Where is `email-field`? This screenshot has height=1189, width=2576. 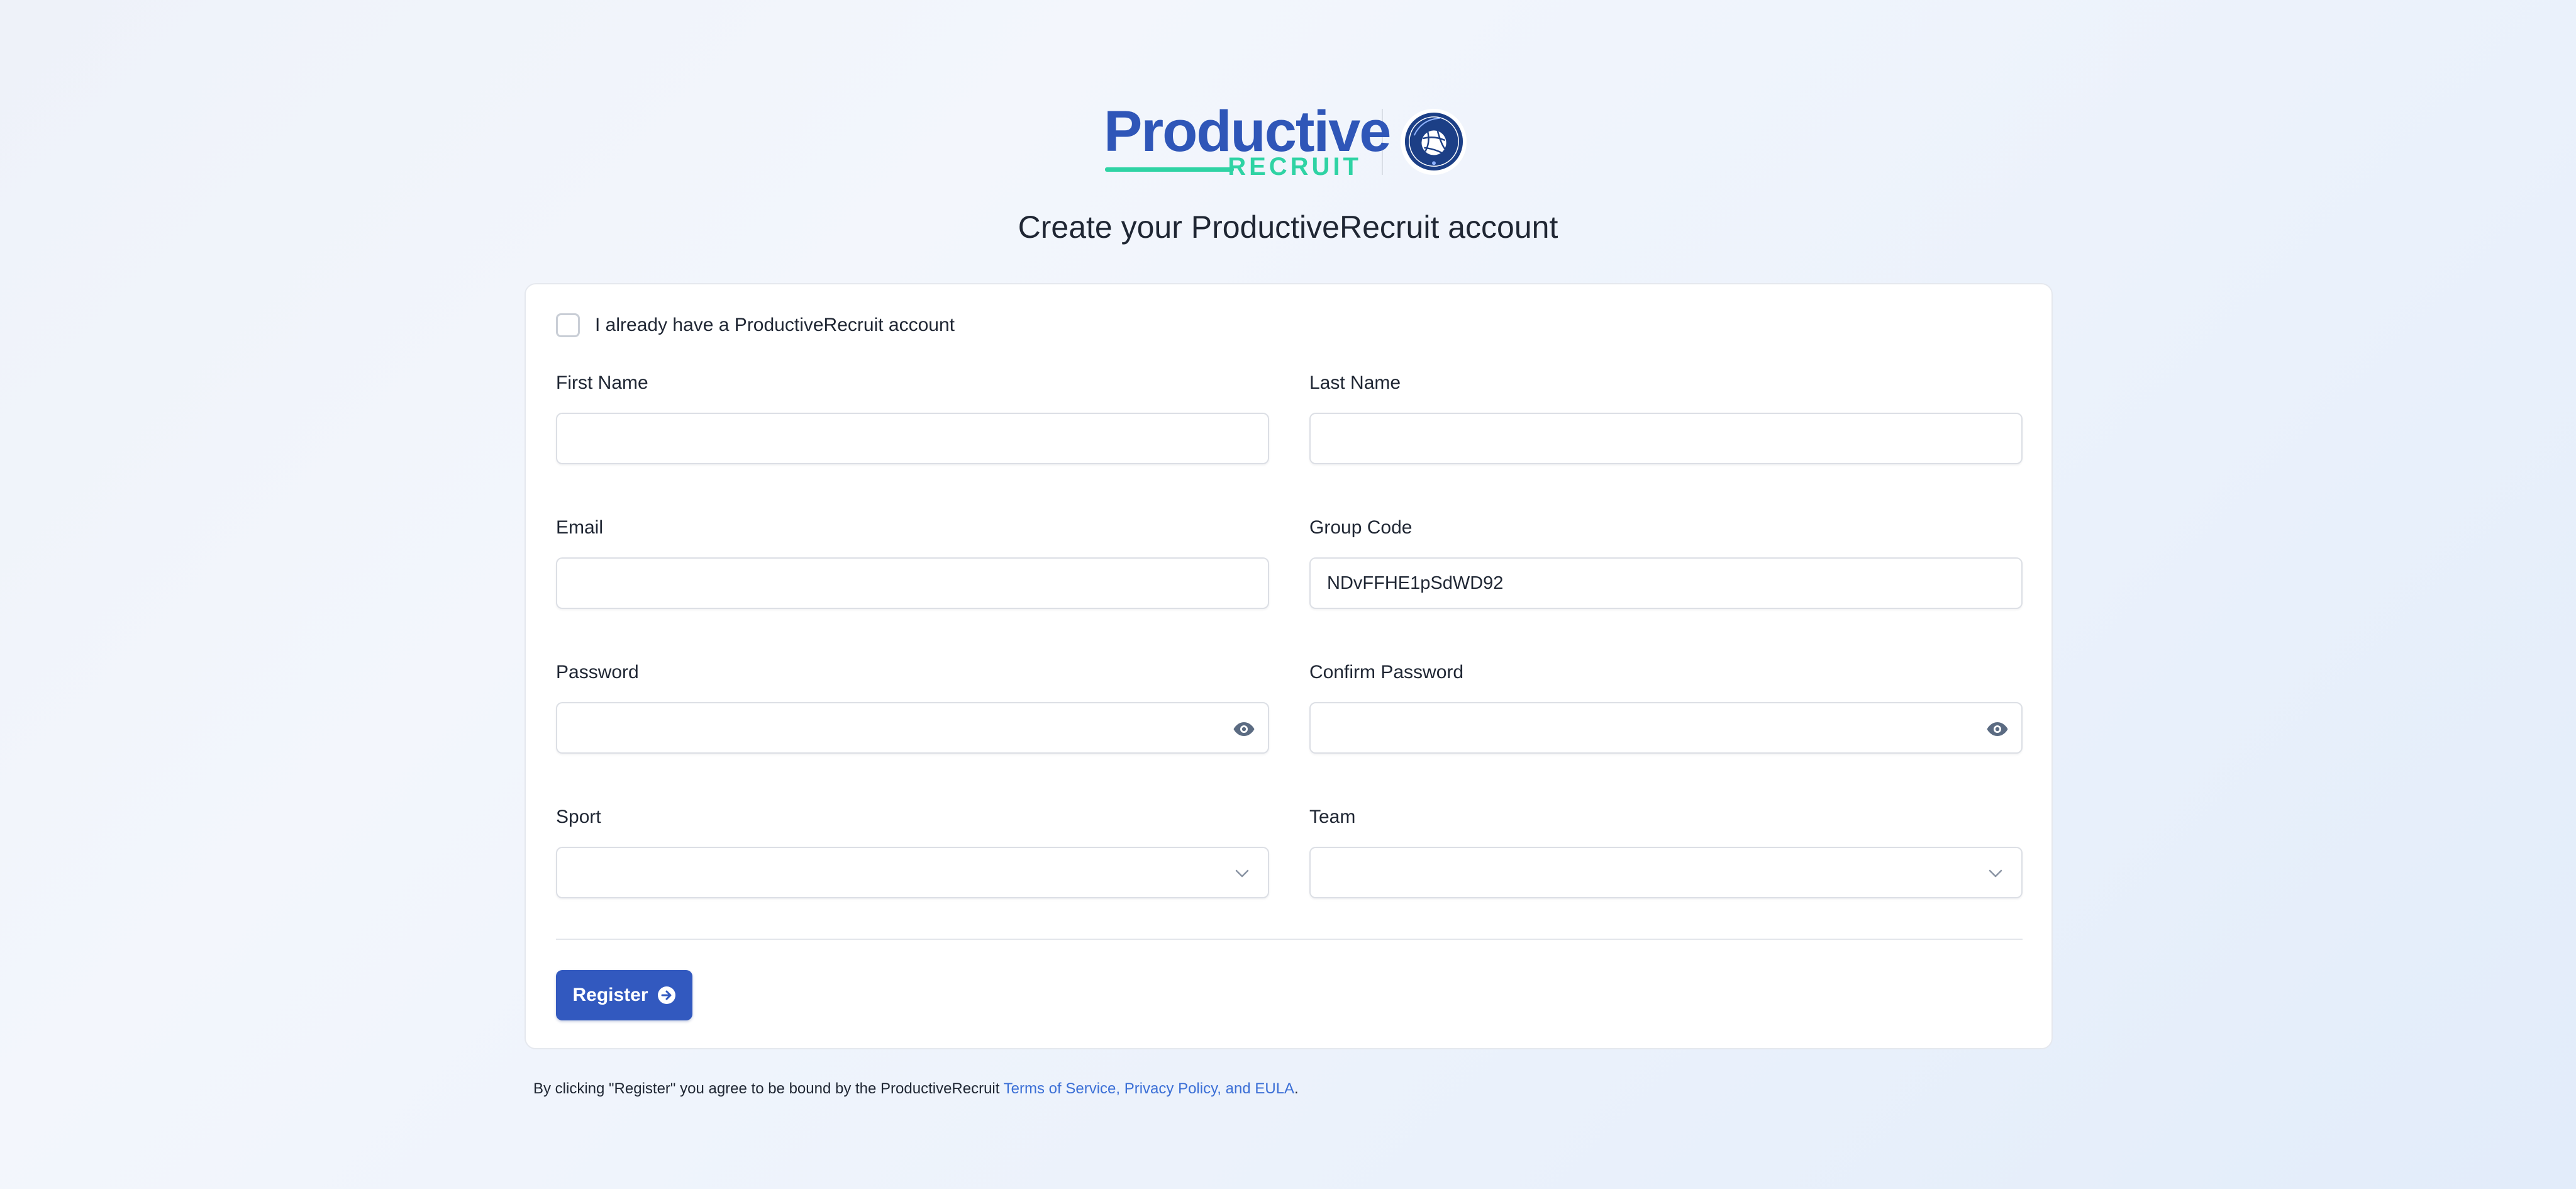
email-field is located at coordinates (912, 583).